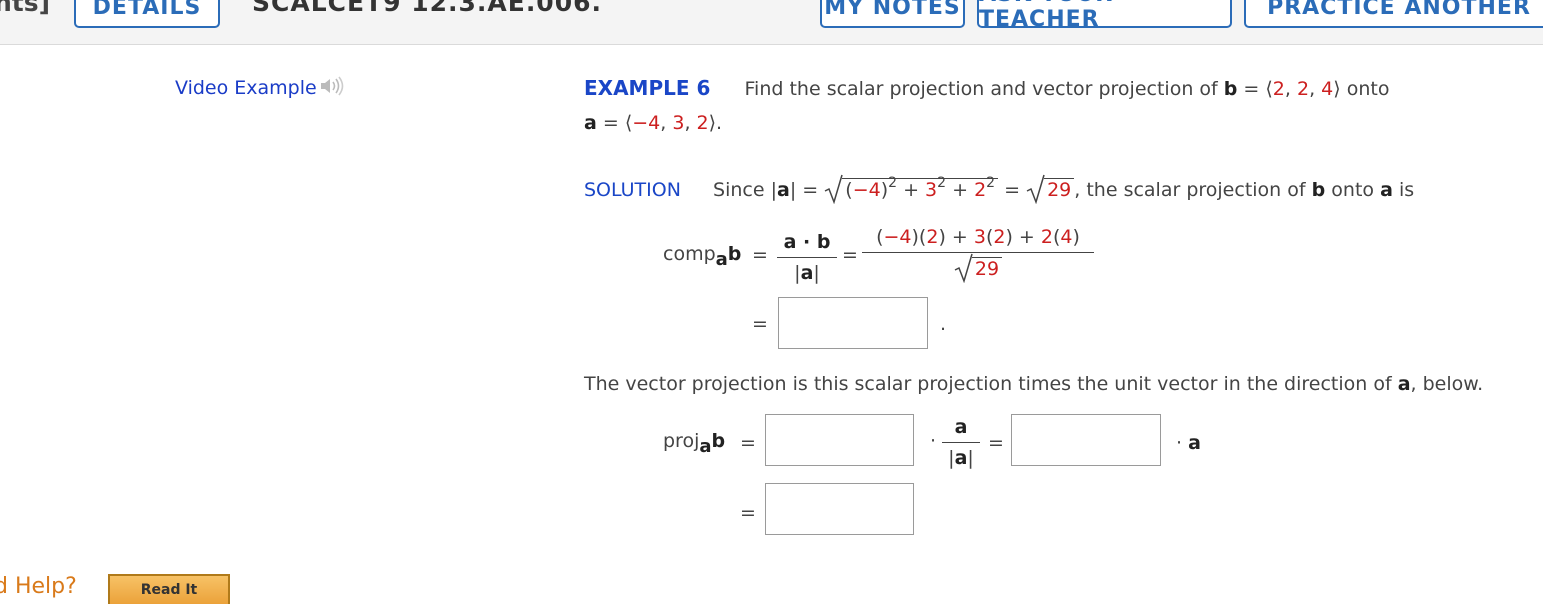  I want to click on angle-close: ⟩., so click(715, 123).